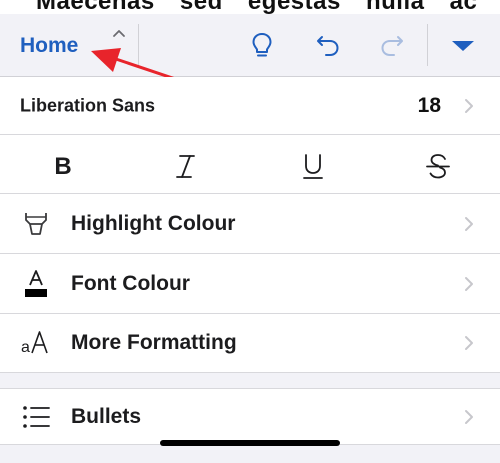 The image size is (500, 463). What do you see at coordinates (429, 106) in the screenshot?
I see `font-size-value: 18` at bounding box center [429, 106].